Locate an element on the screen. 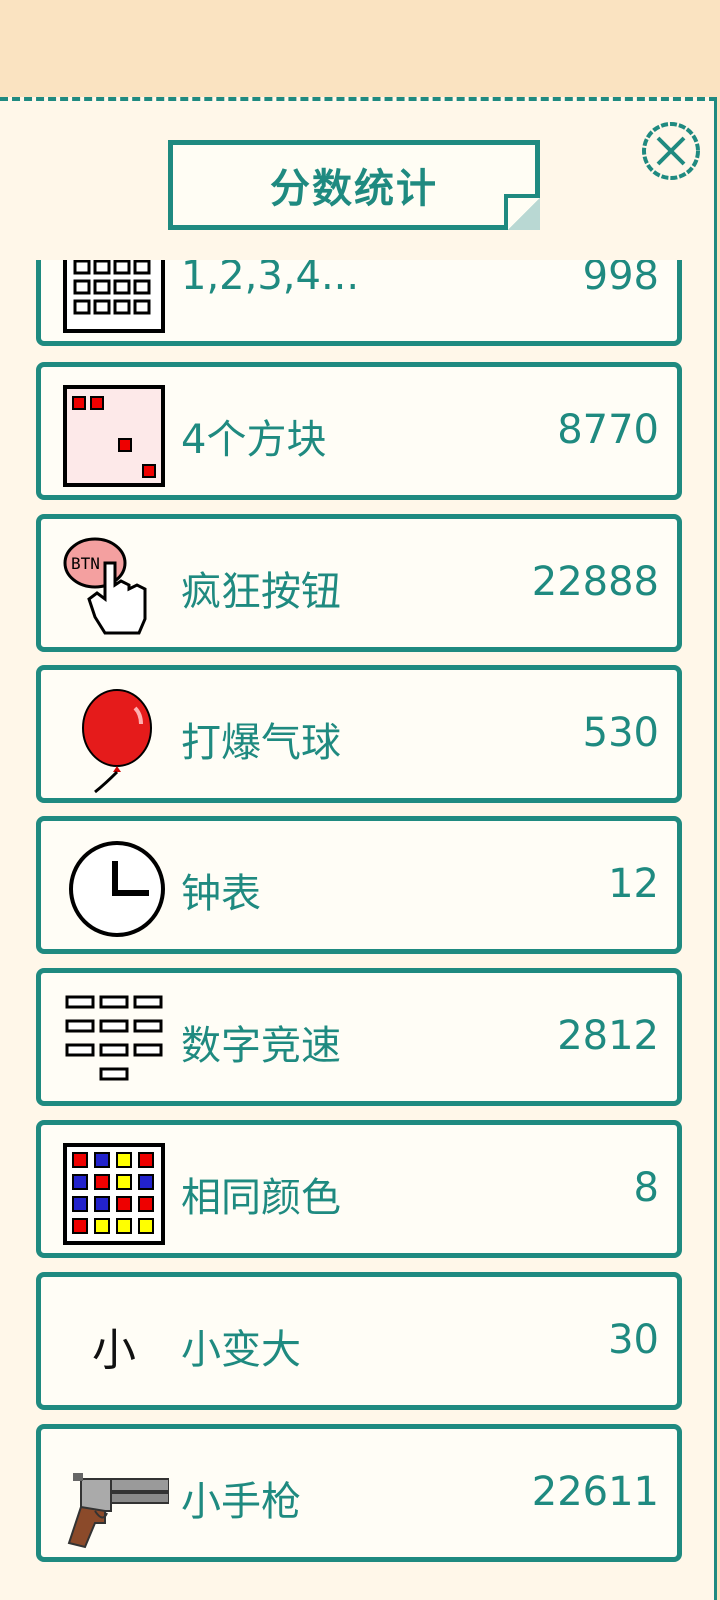 The image size is (720, 1600). small-big-icon: 小 is located at coordinates (114, 1346).